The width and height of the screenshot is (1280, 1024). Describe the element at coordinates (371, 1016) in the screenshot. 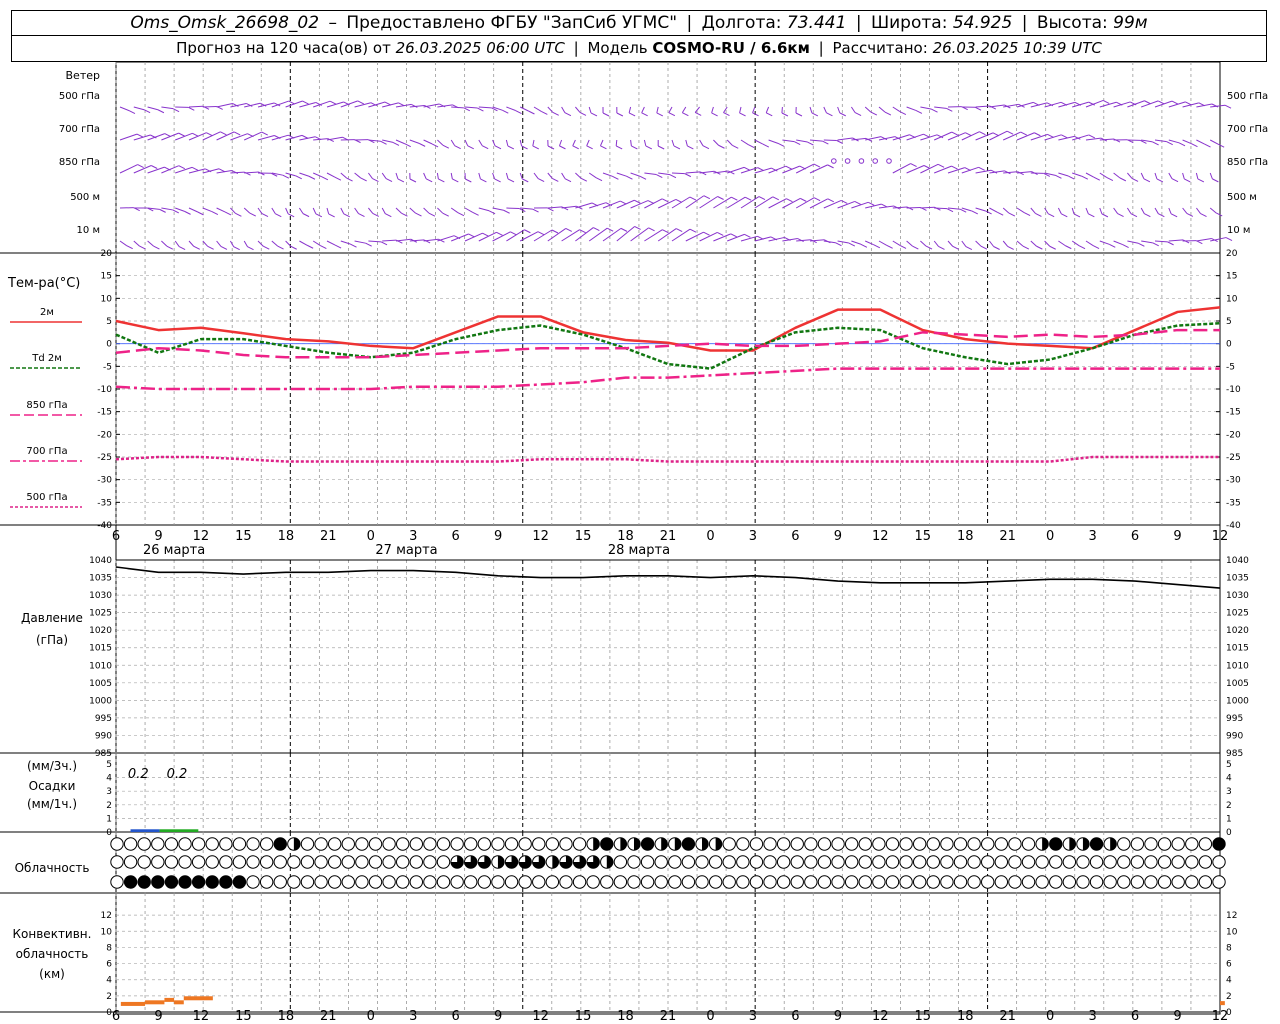

I see `x-tick-label: 0` at that location.